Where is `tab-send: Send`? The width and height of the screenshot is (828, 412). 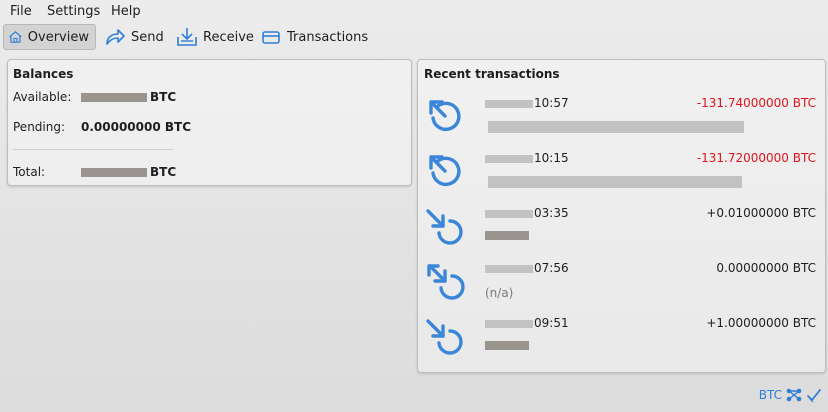
tab-send: Send is located at coordinates (135, 37).